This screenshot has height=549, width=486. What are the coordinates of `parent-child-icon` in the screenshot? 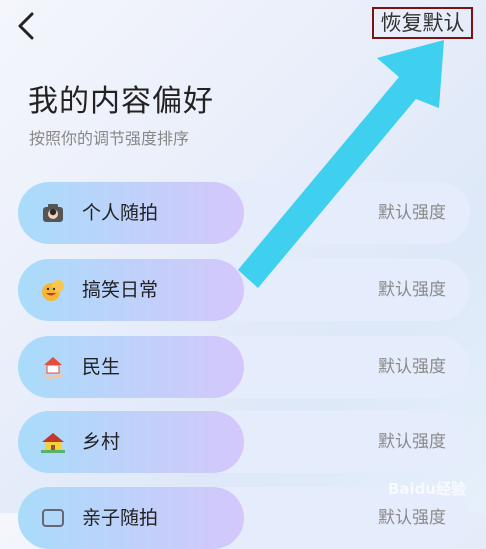 It's located at (53, 518).